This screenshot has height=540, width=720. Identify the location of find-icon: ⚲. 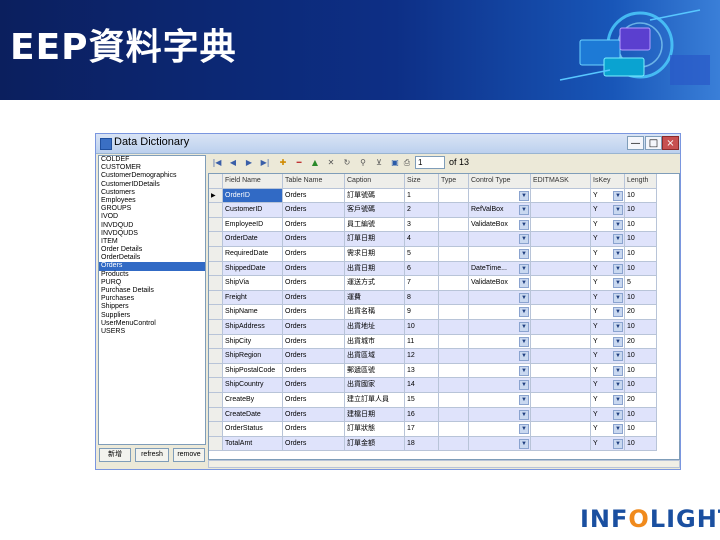
(363, 163).